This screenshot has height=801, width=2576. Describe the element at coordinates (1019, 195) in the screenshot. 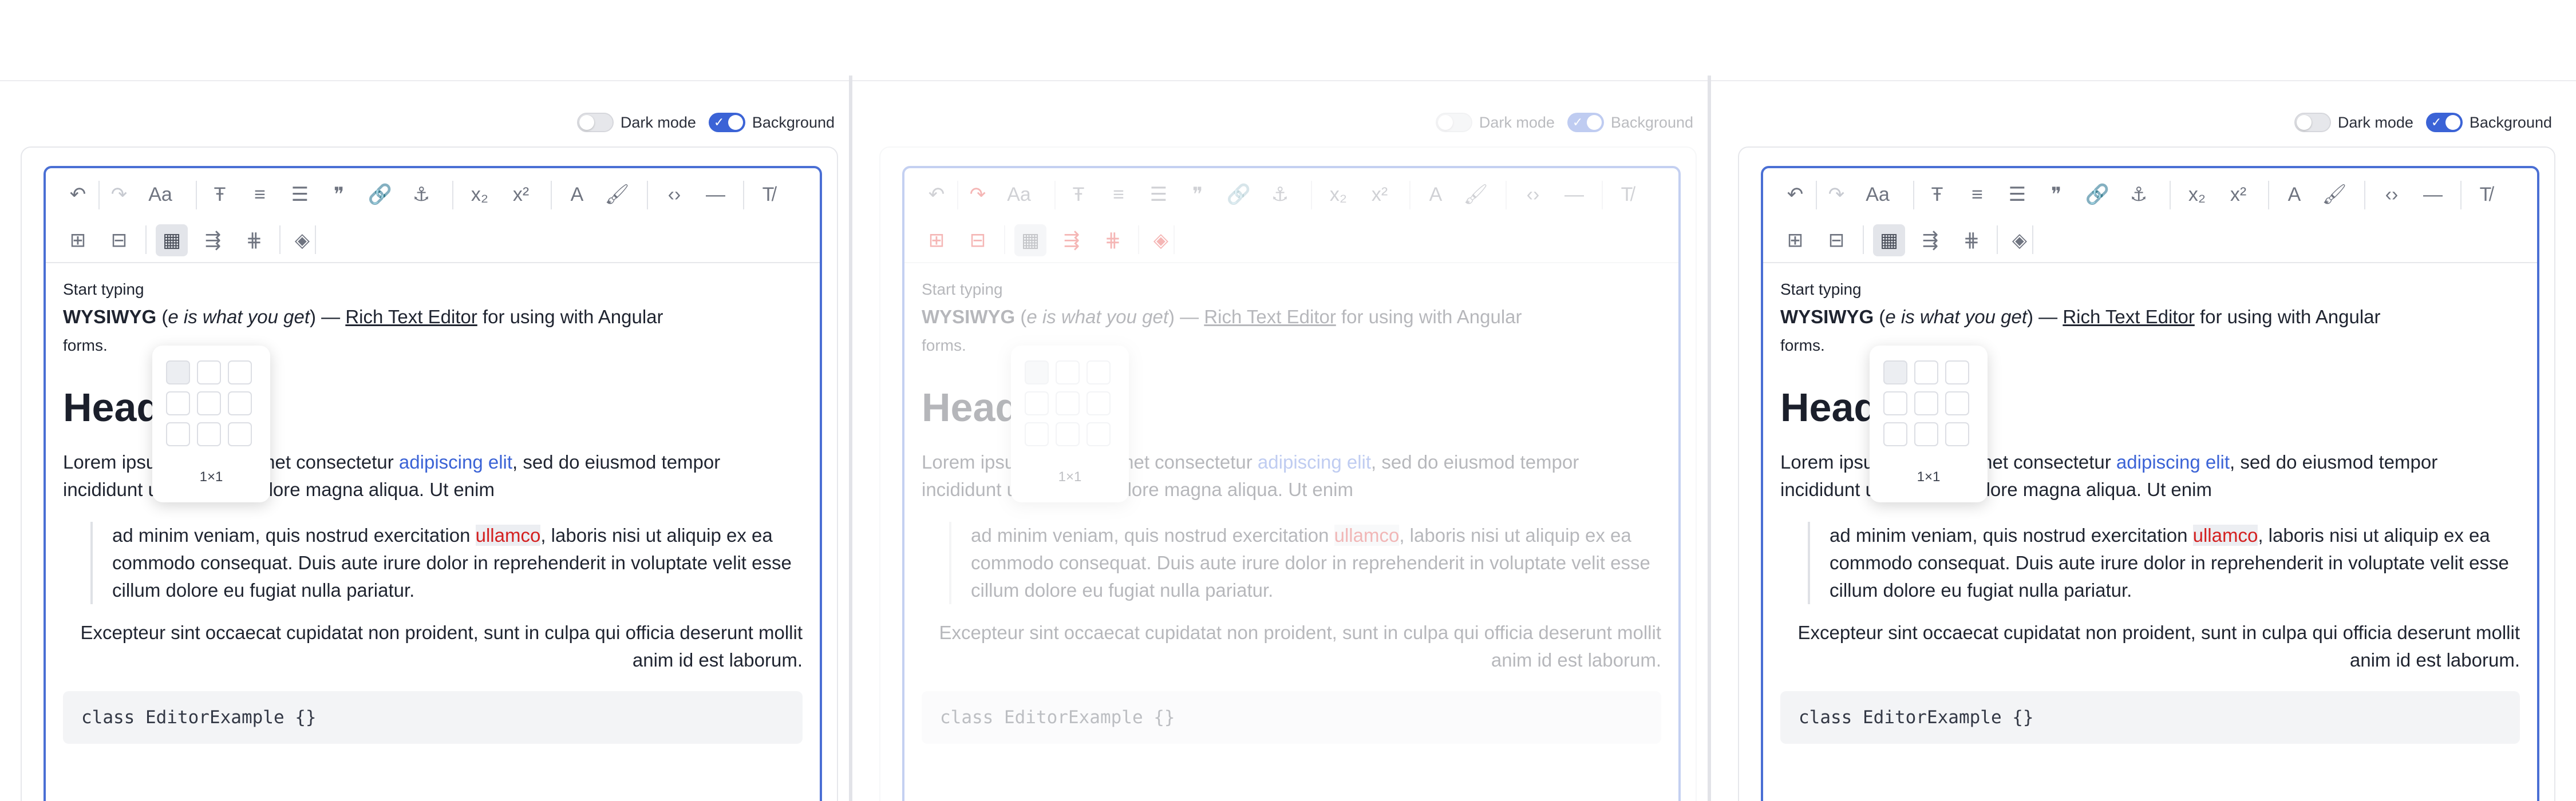

I see `text-case-icon: Aa` at that location.